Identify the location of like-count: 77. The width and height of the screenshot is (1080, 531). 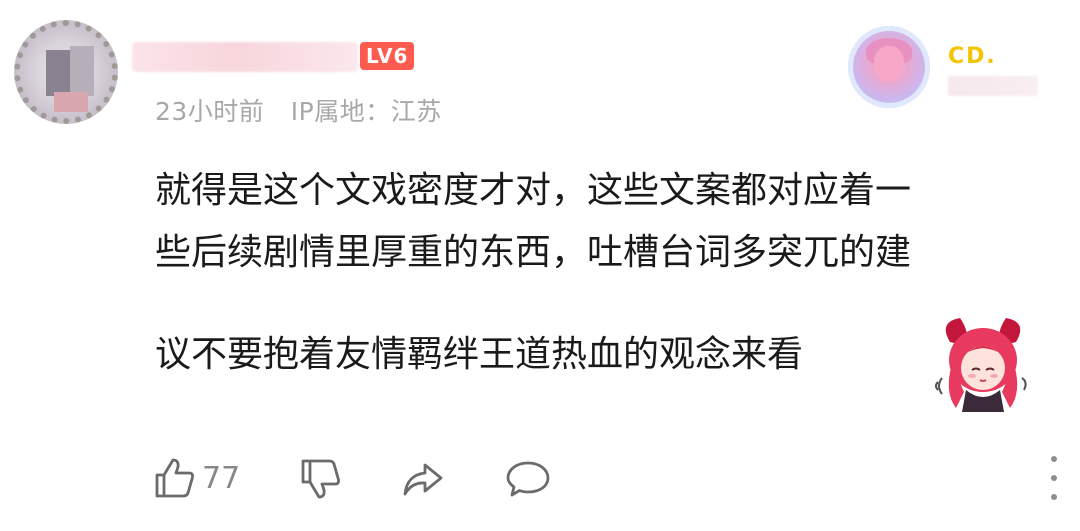
(221, 478).